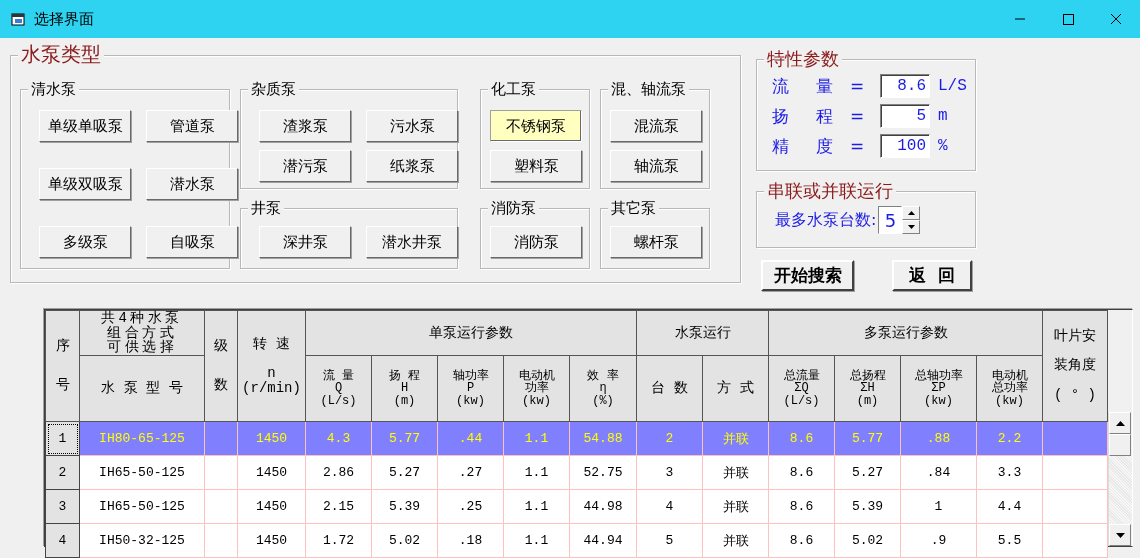  Describe the element at coordinates (536, 126) in the screenshot. I see `pump-type-button: 不锈钢泵` at that location.